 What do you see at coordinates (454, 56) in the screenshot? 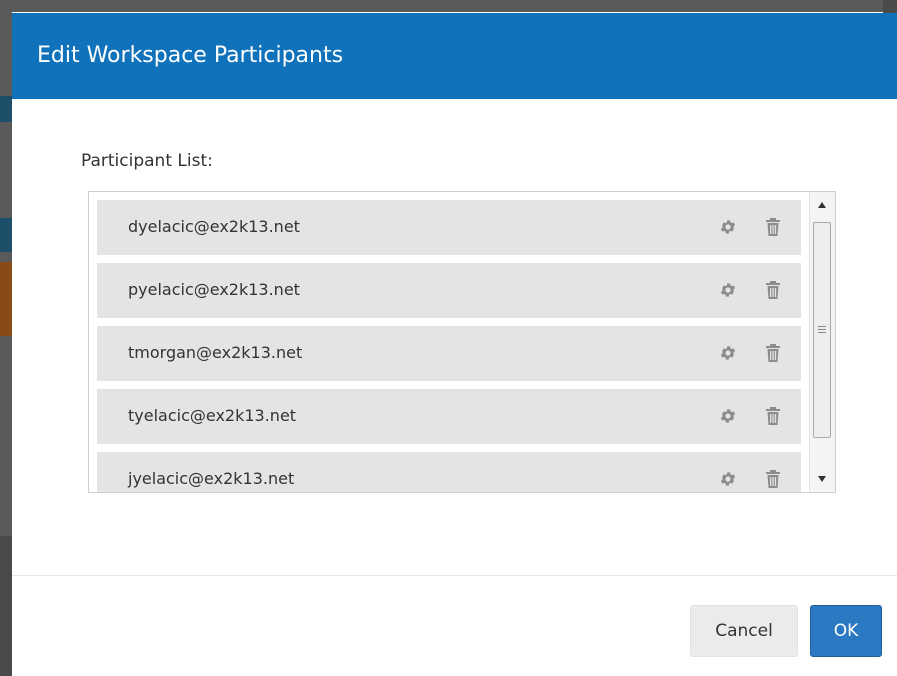
I see `dialog-header: Edit Workspace Participants` at bounding box center [454, 56].